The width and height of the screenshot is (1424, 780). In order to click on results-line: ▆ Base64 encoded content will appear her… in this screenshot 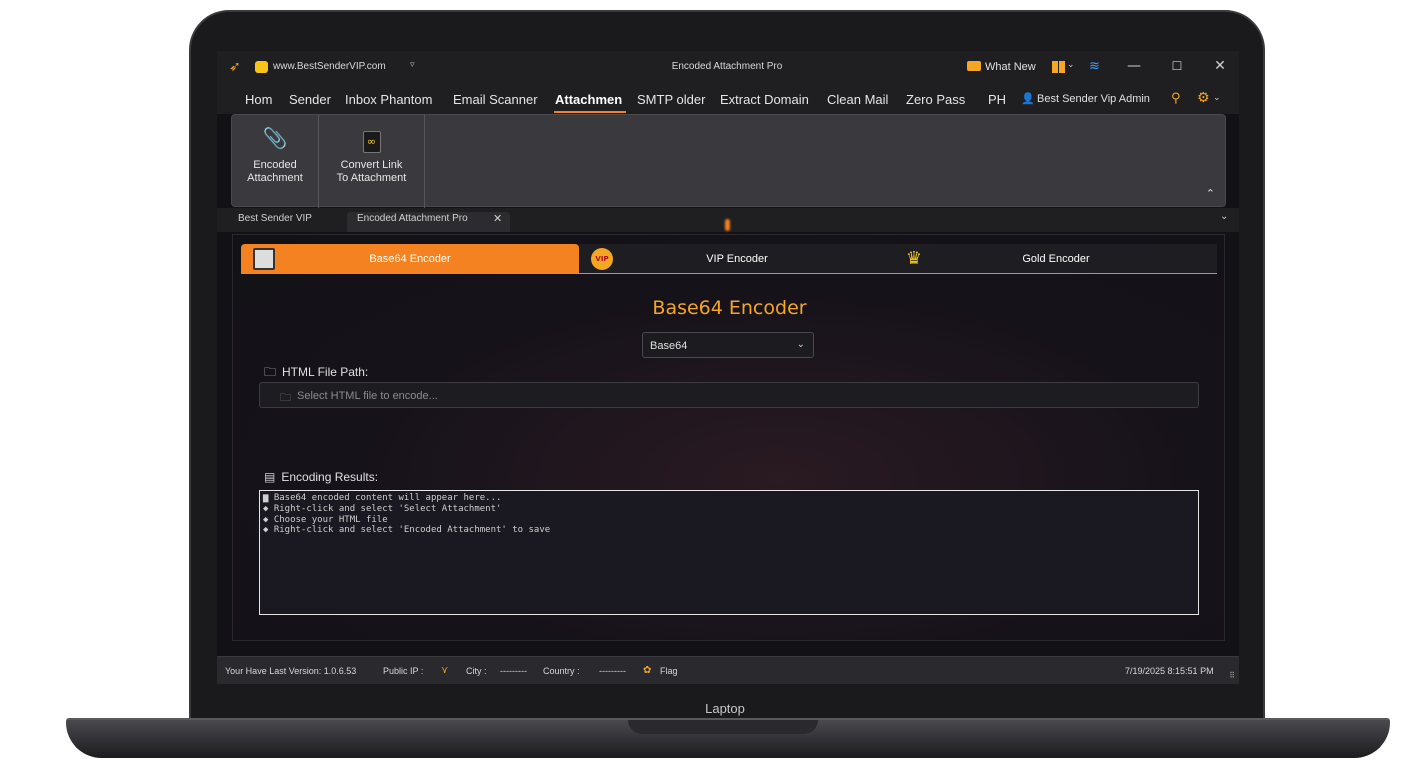, I will do `click(382, 498)`.